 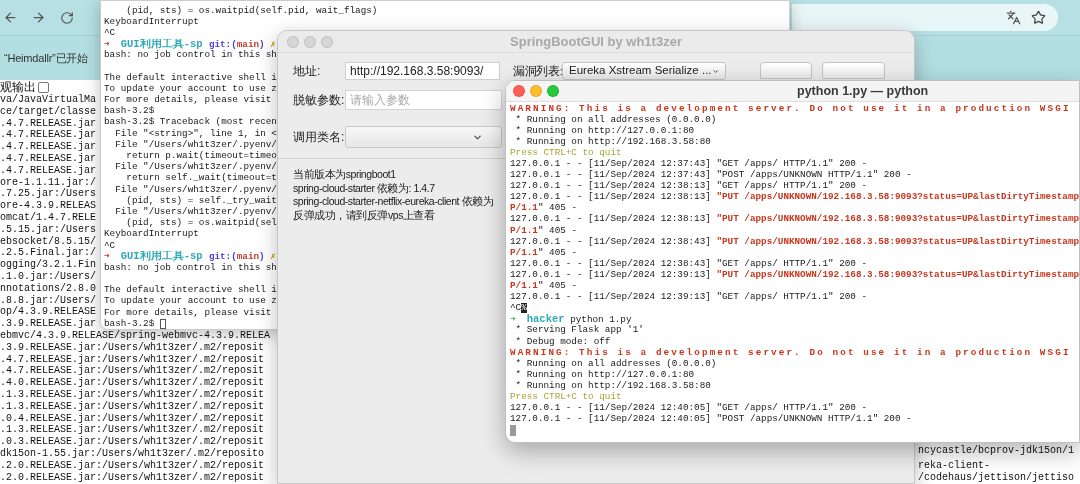 What do you see at coordinates (689, 263) in the screenshot?
I see `terminal-line: 127.0.0.1 - - [11/Sep/2024 12:38:43] "GET /apps/ HTTP/1.1" 200 -` at bounding box center [689, 263].